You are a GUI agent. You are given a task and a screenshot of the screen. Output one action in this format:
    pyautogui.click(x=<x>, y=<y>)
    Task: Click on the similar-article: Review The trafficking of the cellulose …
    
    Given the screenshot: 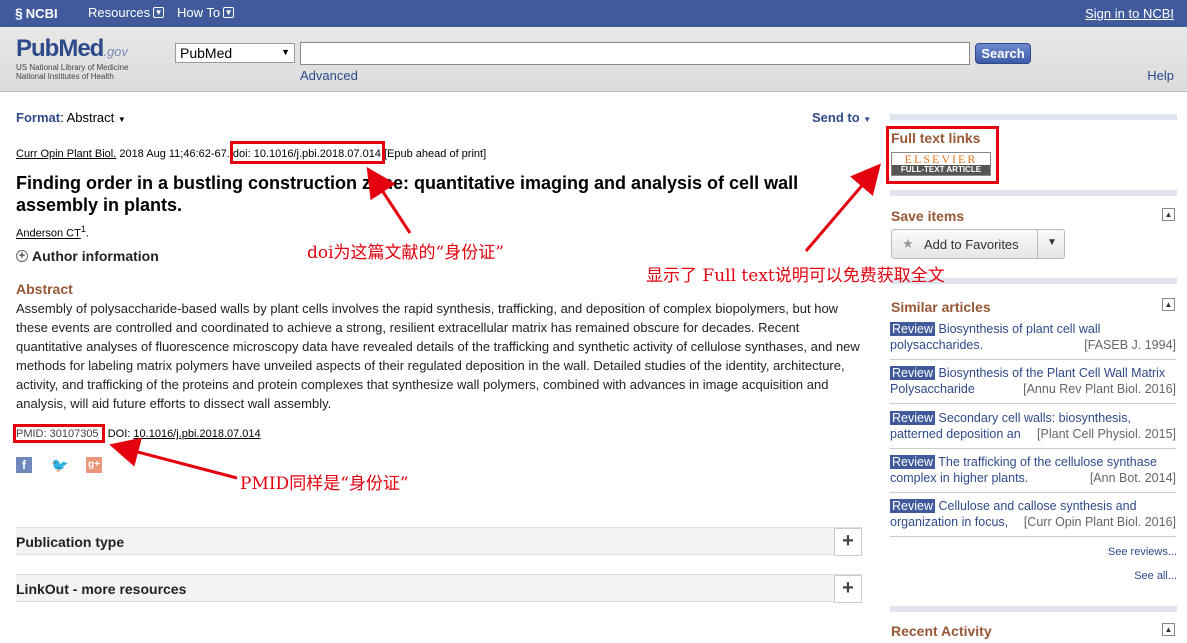 What is the action you would take?
    pyautogui.click(x=1033, y=473)
    